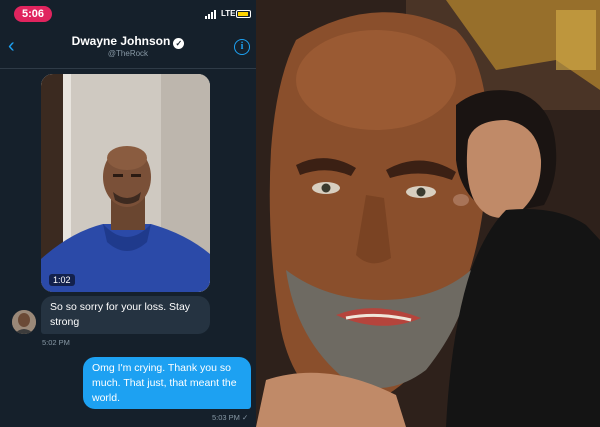 The width and height of the screenshot is (600, 427). What do you see at coordinates (128, 53) in the screenshot?
I see `contact-handle: @TheRock` at bounding box center [128, 53].